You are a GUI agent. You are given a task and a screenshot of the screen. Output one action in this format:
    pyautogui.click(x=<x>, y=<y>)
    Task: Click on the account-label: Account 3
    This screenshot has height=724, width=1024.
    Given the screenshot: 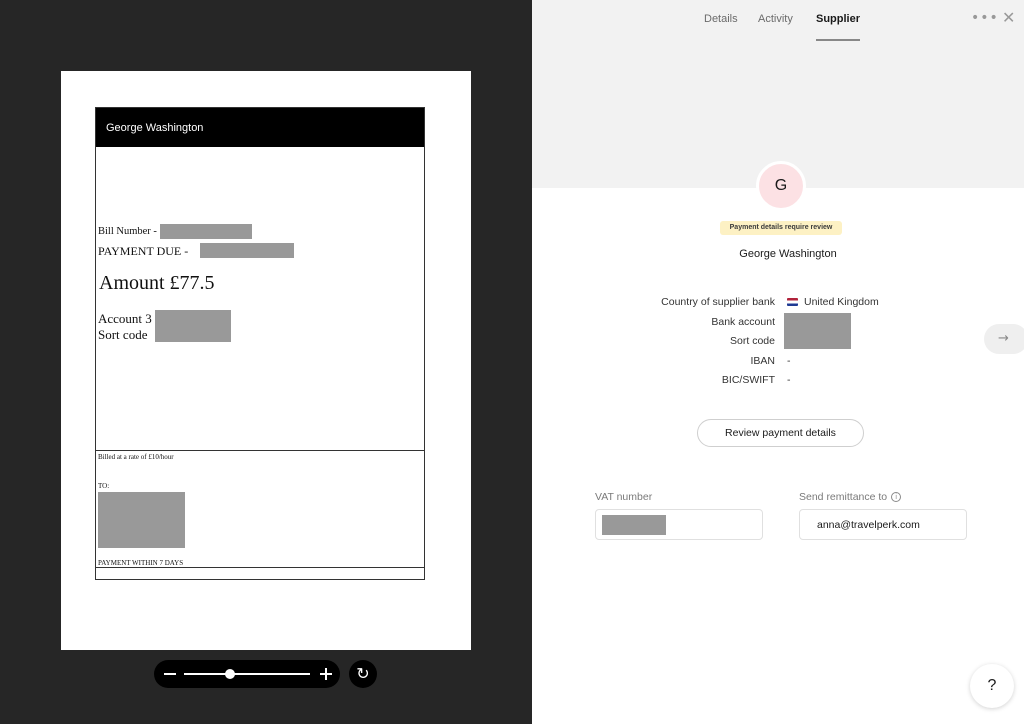 What is the action you would take?
    pyautogui.click(x=125, y=318)
    